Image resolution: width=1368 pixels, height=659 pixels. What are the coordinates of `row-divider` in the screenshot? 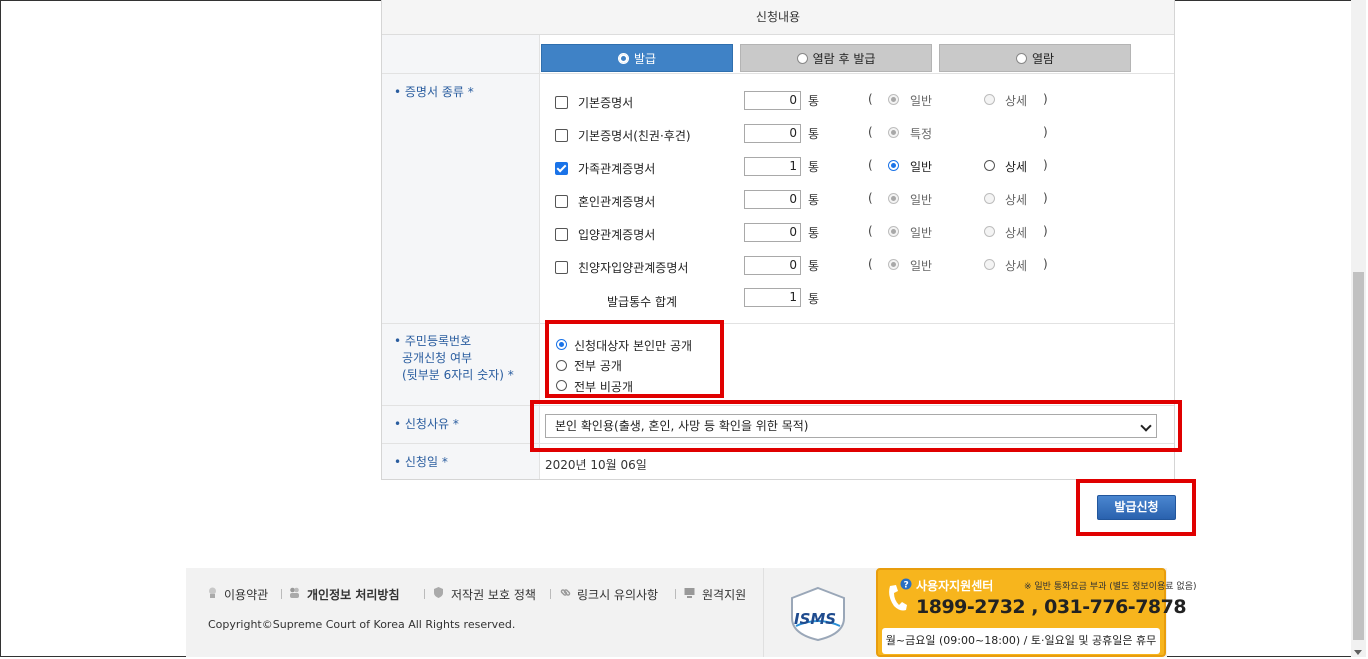 It's located at (778, 73).